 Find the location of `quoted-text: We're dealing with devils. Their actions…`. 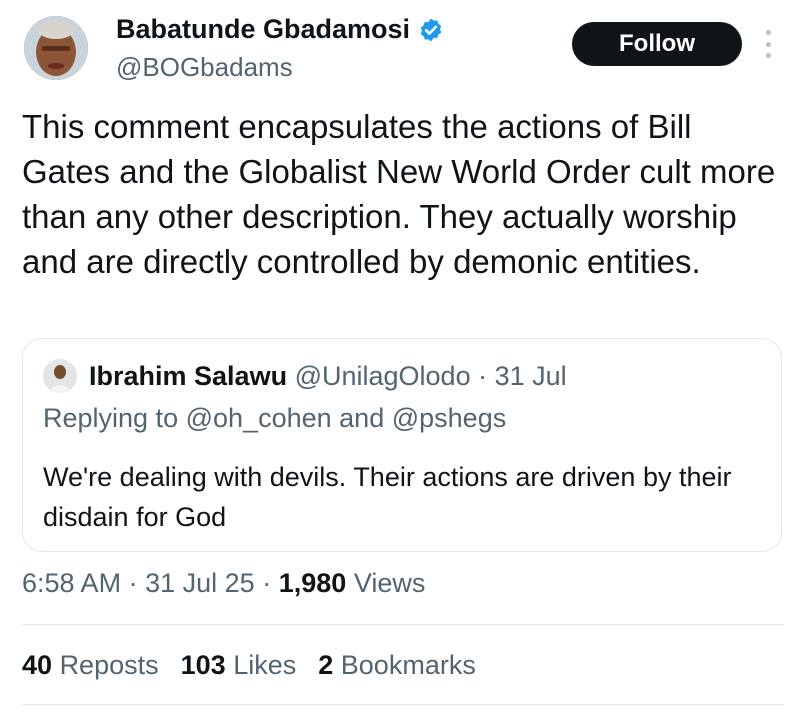

quoted-text: We're dealing with devils. Their actions… is located at coordinates (387, 497).